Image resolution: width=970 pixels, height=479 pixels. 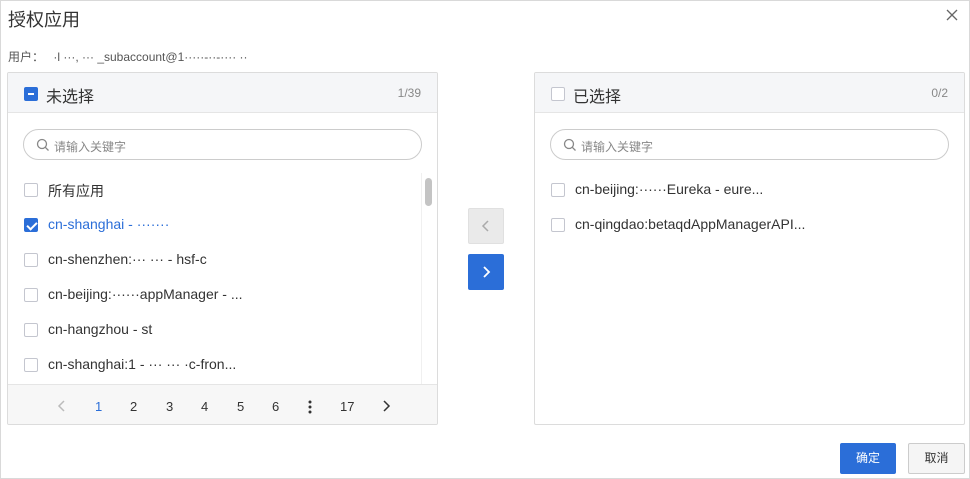 What do you see at coordinates (70, 97) in the screenshot?
I see `unselected-panel-title: 未选择` at bounding box center [70, 97].